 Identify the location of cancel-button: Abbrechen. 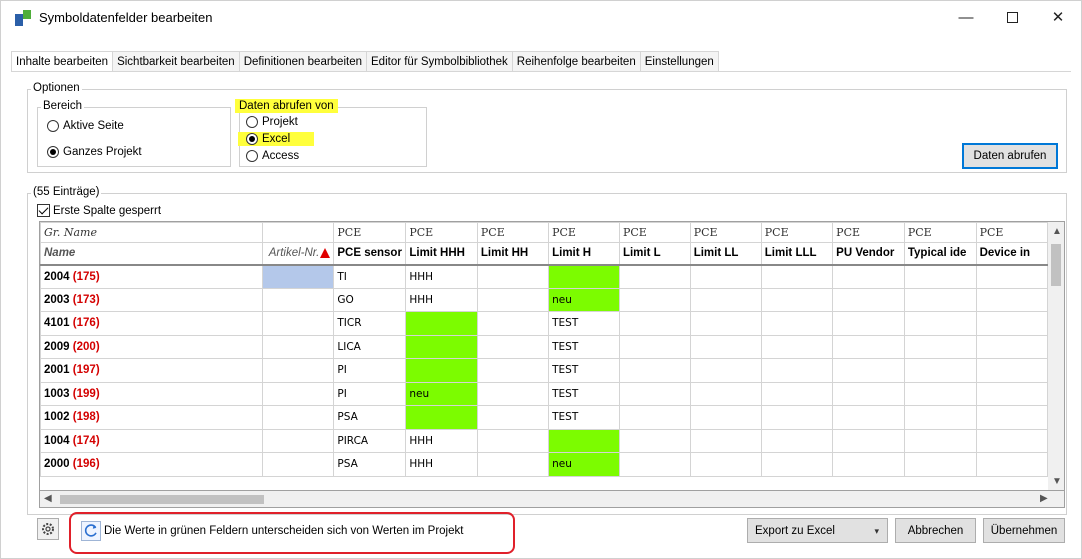
(935, 530).